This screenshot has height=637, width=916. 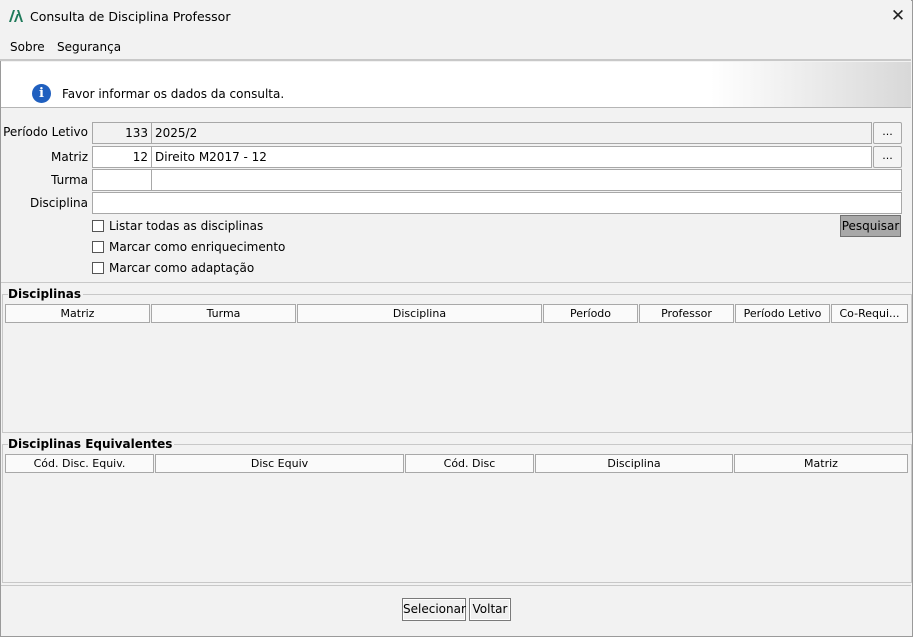 What do you see at coordinates (419, 313) in the screenshot?
I see `column-header-disciplina: Disciplina` at bounding box center [419, 313].